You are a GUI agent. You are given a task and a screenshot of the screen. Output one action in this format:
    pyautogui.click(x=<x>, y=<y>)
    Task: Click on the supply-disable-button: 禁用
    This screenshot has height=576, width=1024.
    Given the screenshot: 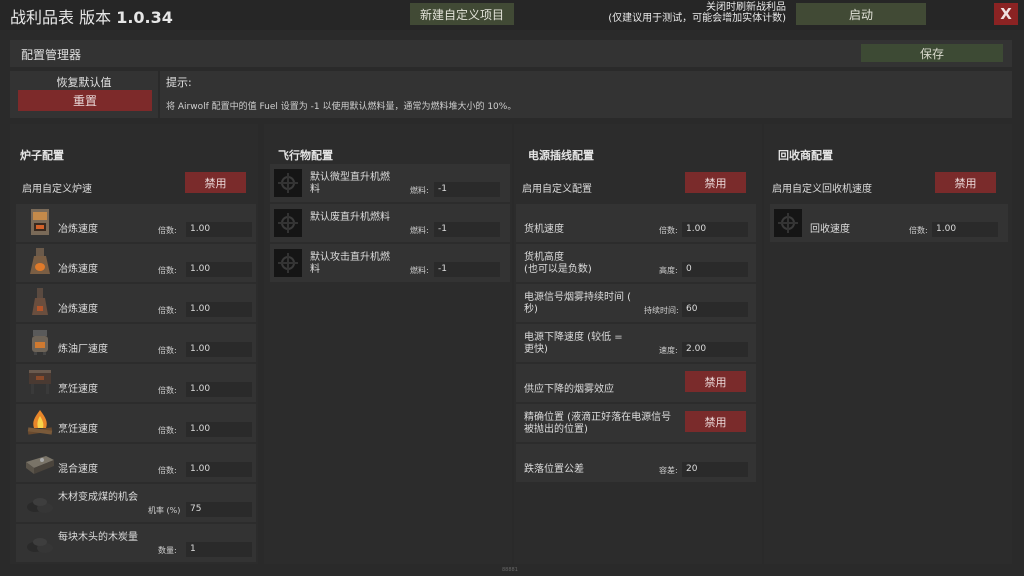 What is the action you would take?
    pyautogui.click(x=715, y=182)
    